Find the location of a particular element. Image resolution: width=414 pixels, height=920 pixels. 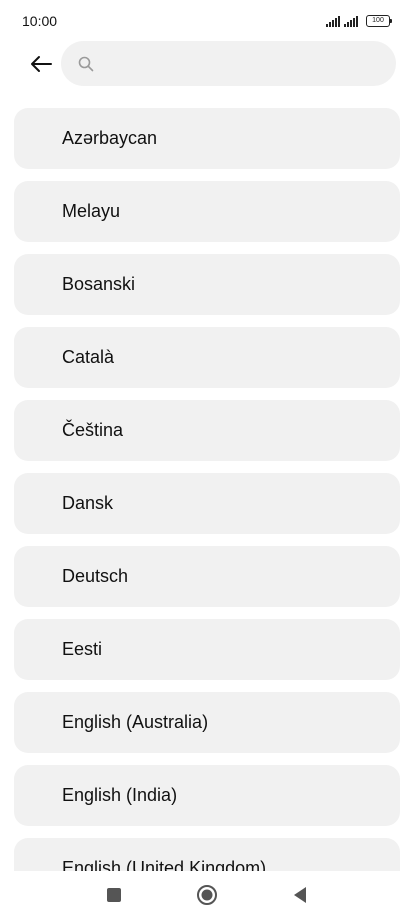

list-item: English (Australia) is located at coordinates (207, 722).